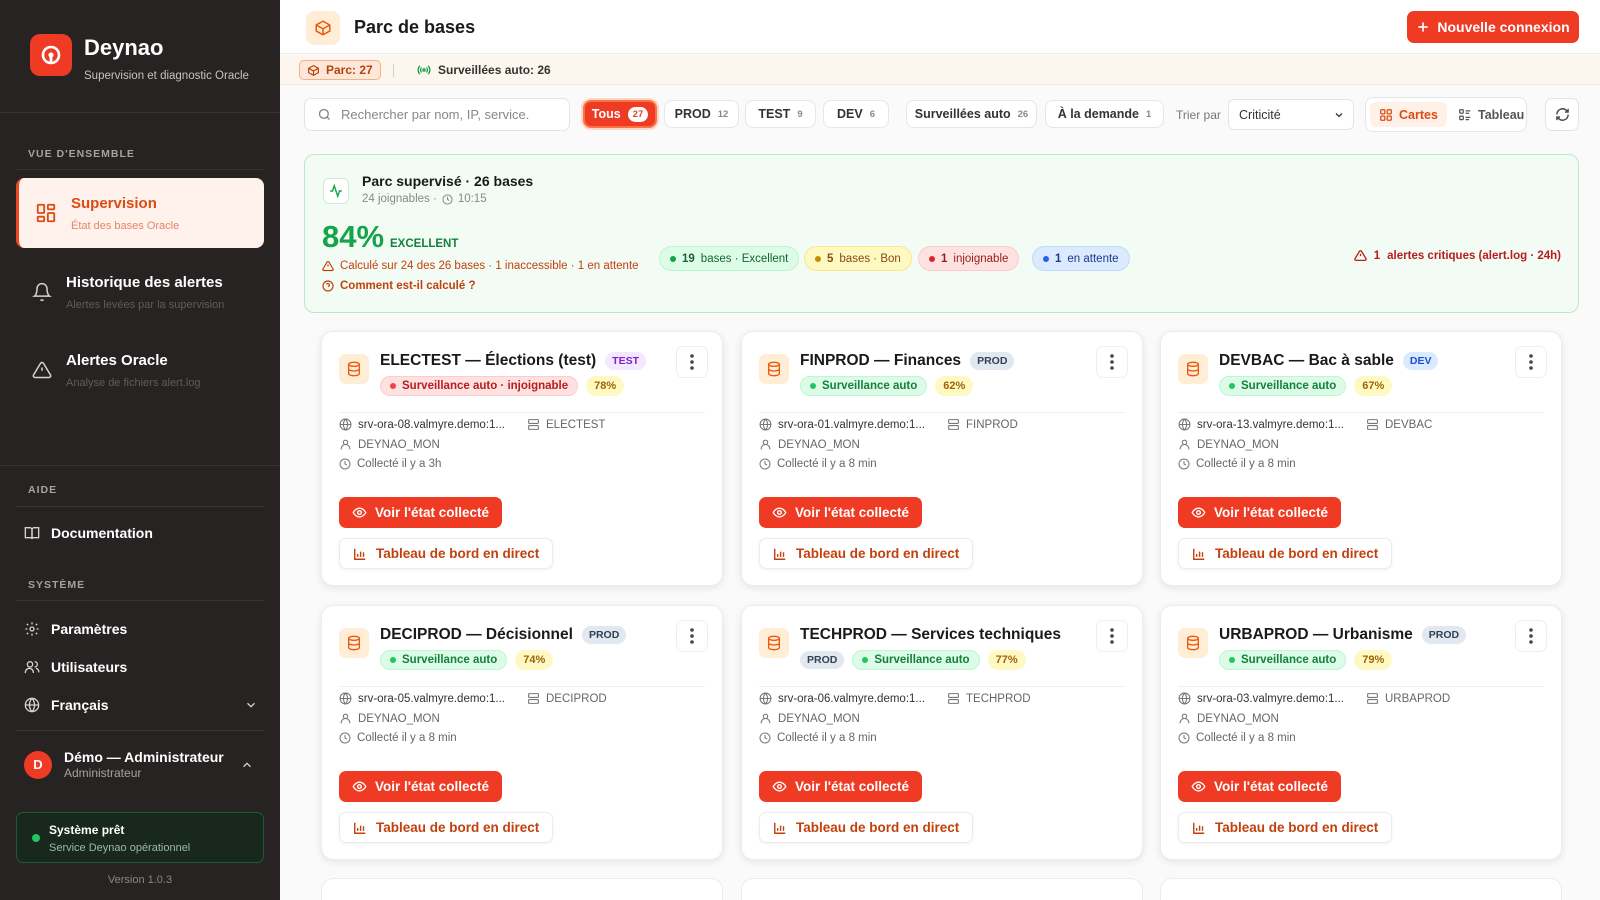 The image size is (1600, 900). I want to click on sidebar-item-users: Utilisateurs, so click(144, 667).